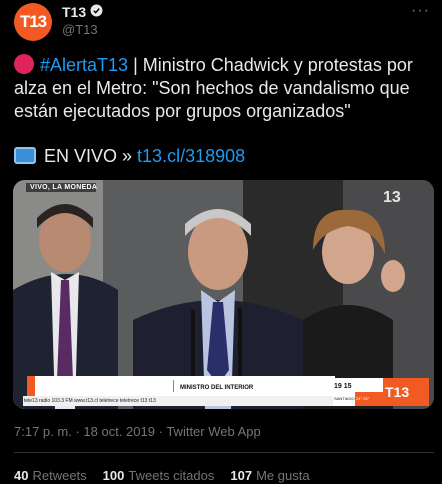 Image resolution: width=442 pixels, height=484 pixels. I want to click on channel-watermark: 13, so click(392, 197).